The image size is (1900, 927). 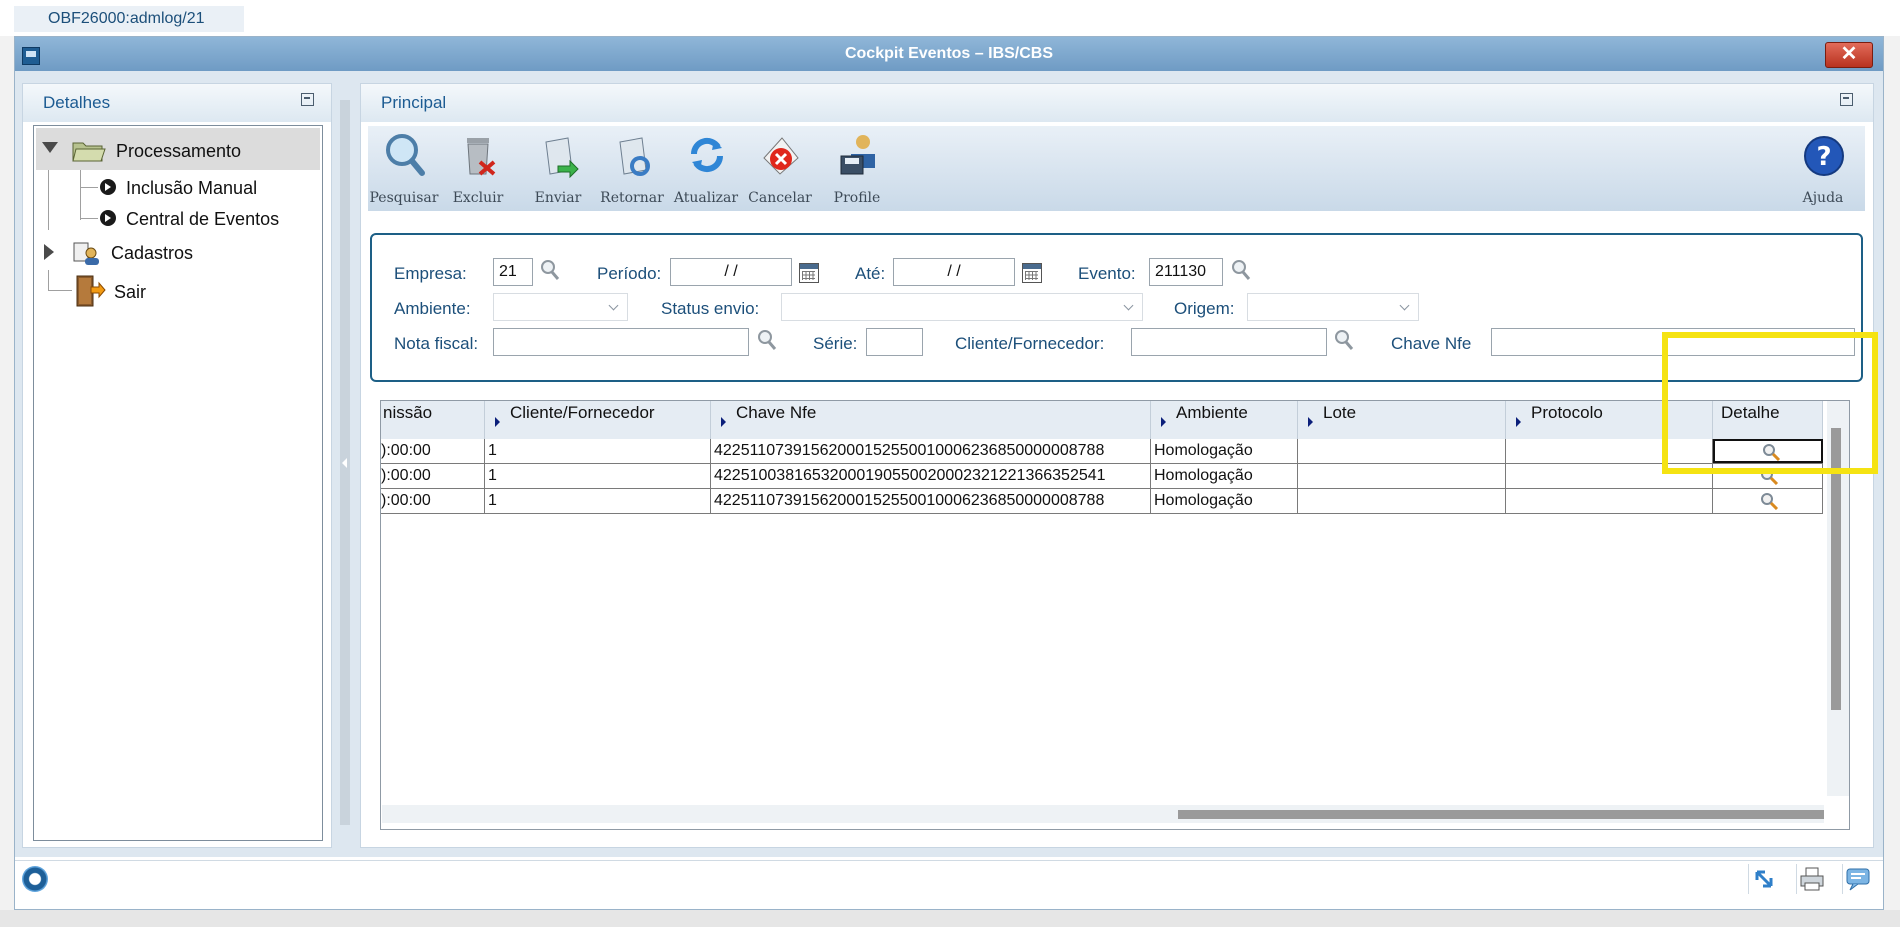 I want to click on serie-input, so click(x=894, y=342).